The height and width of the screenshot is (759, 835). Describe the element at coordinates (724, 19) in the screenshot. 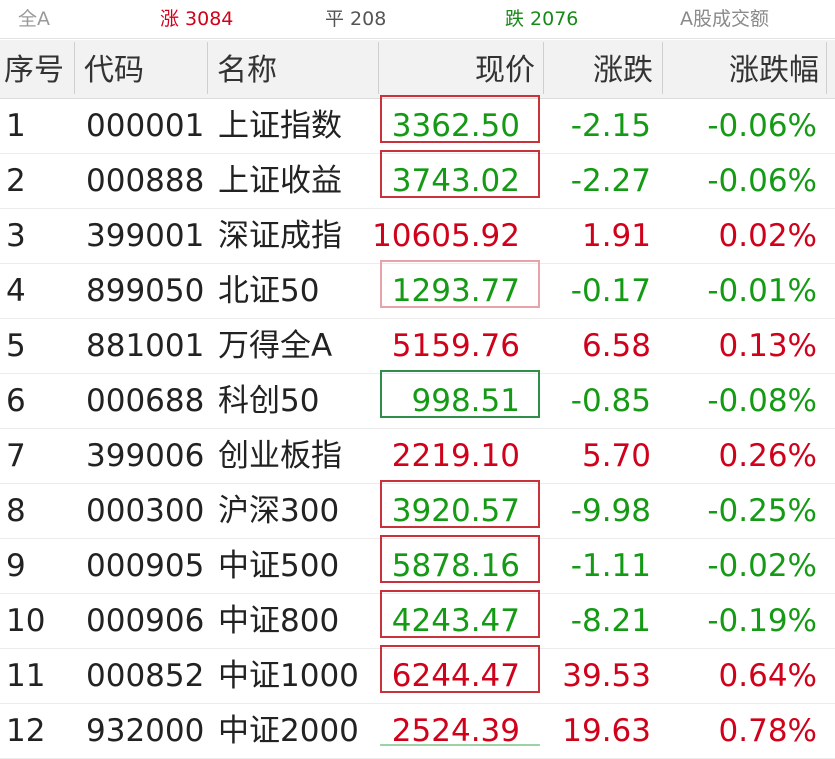

I see `turnover-label: A股成交额` at that location.